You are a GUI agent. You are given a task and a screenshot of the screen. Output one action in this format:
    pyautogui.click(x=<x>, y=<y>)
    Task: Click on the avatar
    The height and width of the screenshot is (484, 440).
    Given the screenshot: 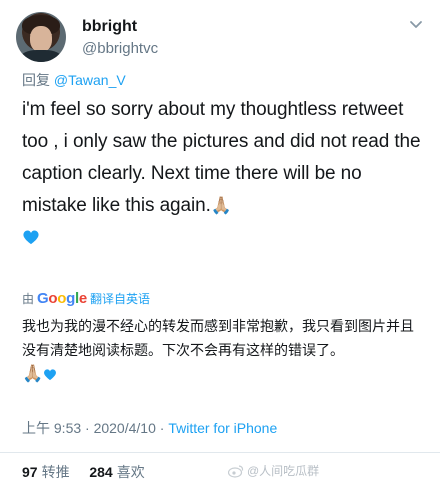 What is the action you would take?
    pyautogui.click(x=41, y=37)
    